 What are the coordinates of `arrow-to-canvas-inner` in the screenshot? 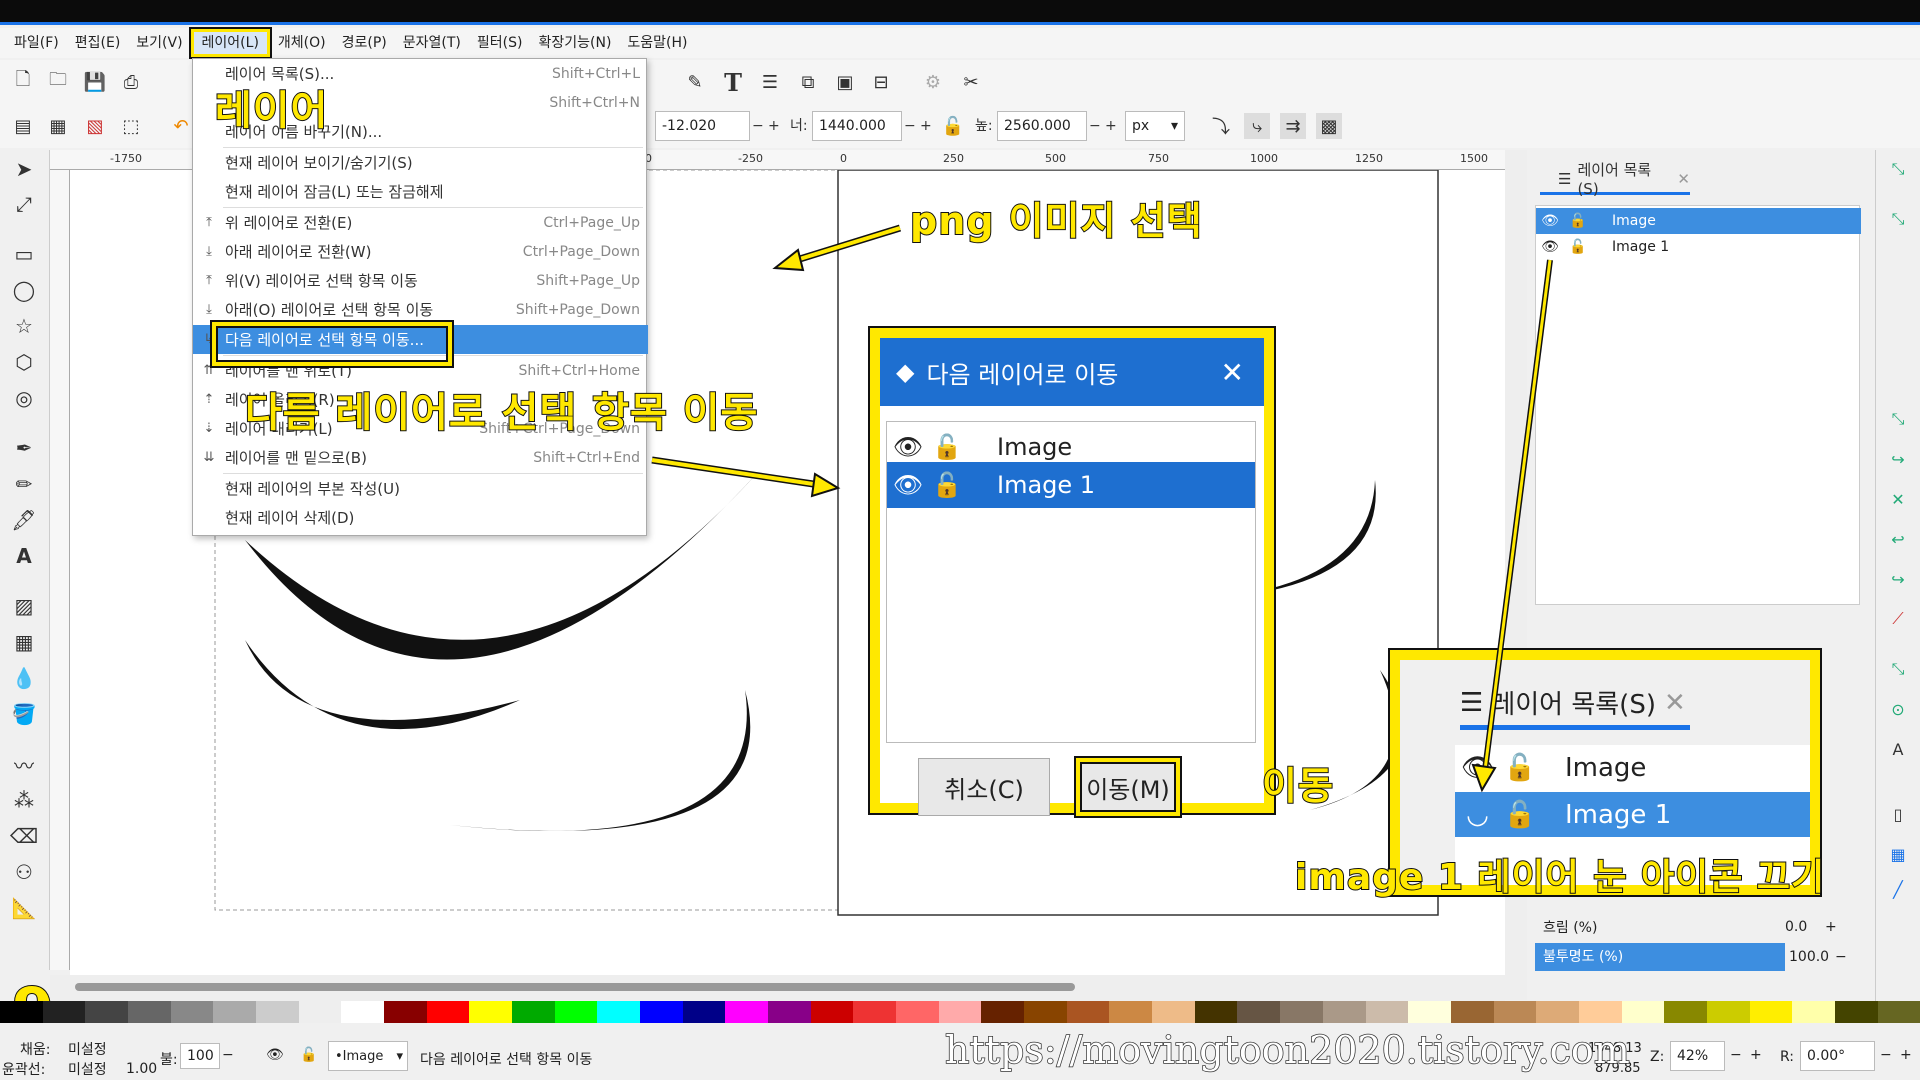 It's located at (845, 245).